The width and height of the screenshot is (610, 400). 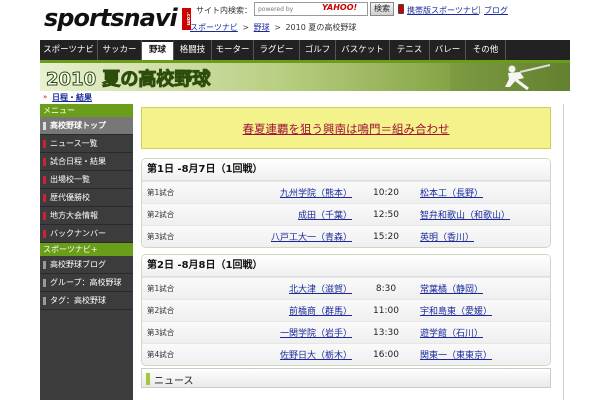 What do you see at coordinates (86, 180) in the screenshot?
I see `sidebar-item-schools: 出場校一覧` at bounding box center [86, 180].